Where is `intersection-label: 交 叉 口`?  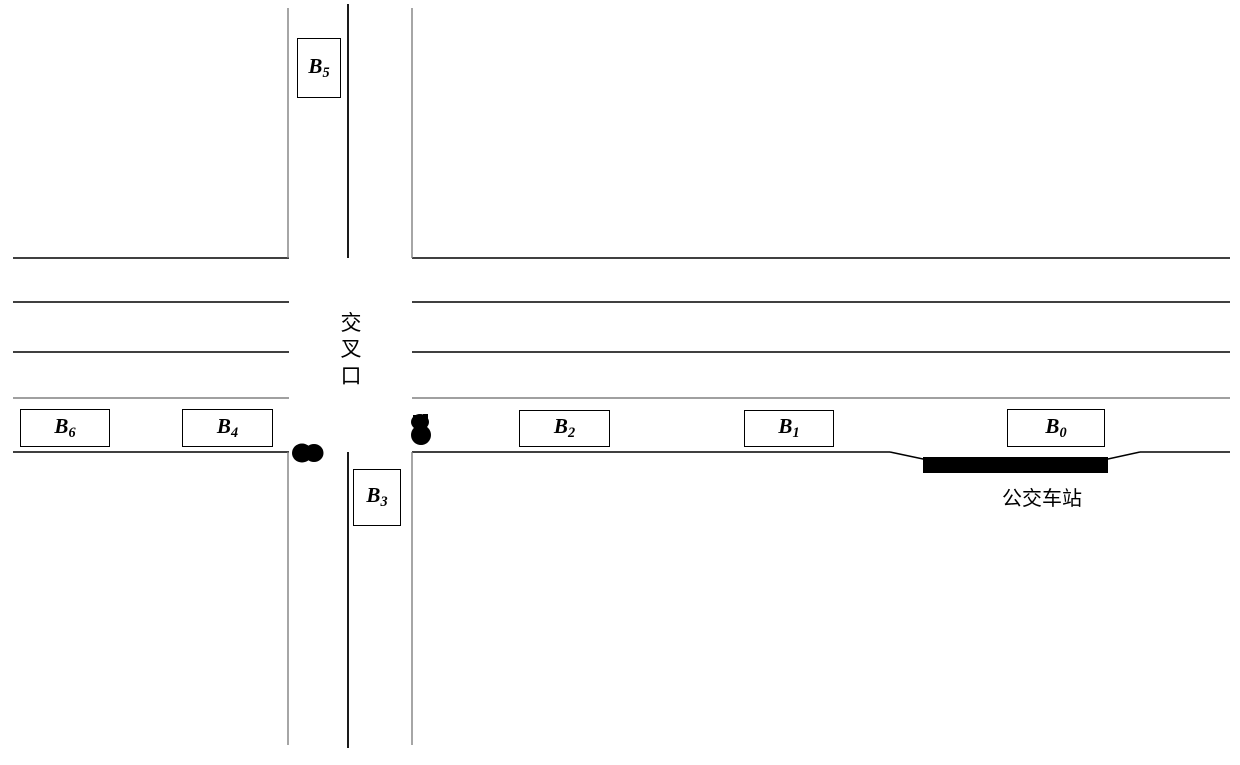 intersection-label: 交 叉 口 is located at coordinates (351, 349).